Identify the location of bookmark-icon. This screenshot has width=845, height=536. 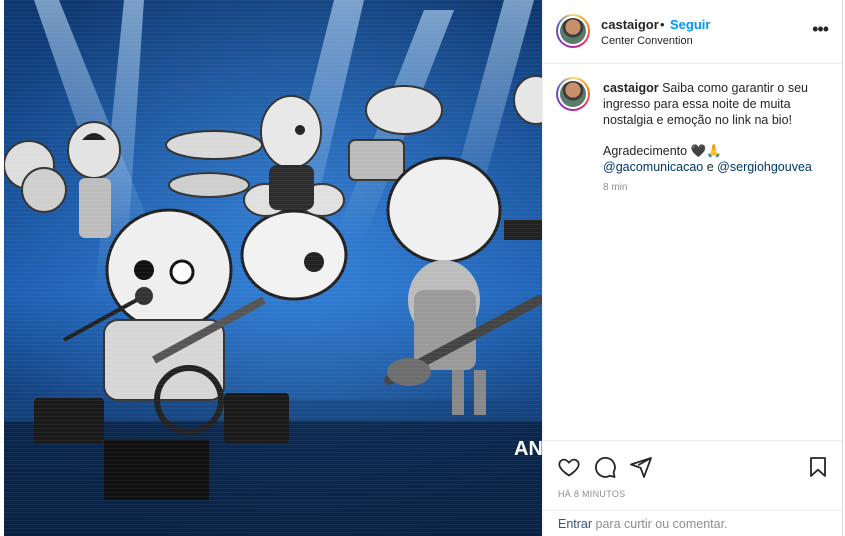
(818, 467).